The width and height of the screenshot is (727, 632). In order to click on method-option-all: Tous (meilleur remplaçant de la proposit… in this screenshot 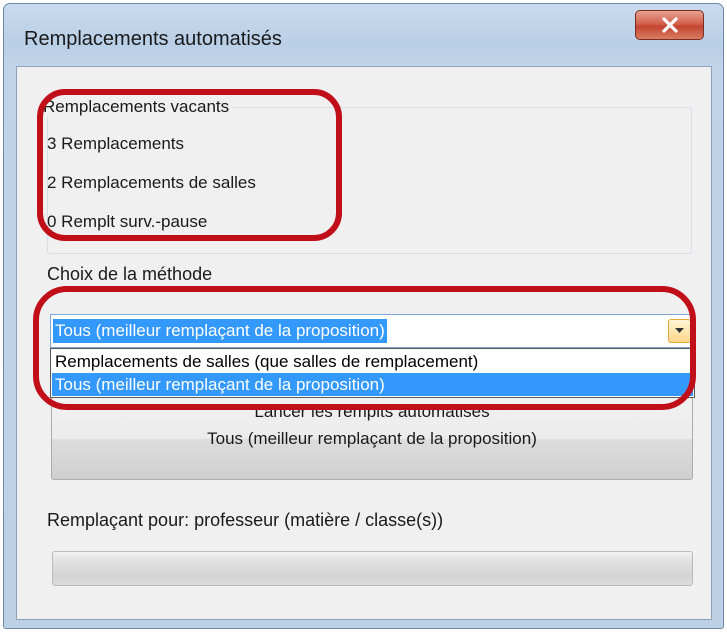, I will do `click(372, 384)`.